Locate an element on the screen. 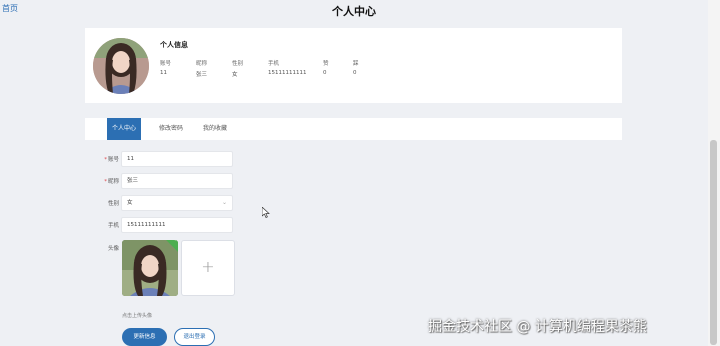 This screenshot has height=346, width=720. upload-hint: 点击上传头像 is located at coordinates (137, 316).